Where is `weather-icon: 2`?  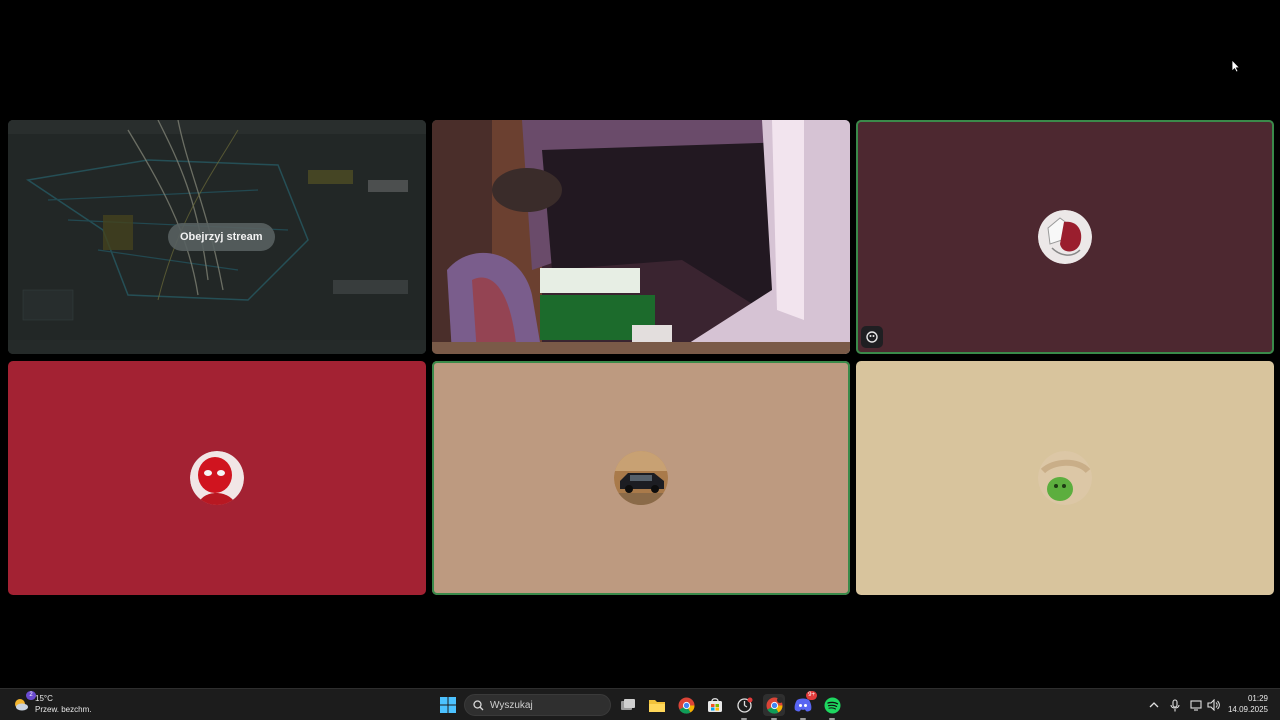
weather-icon: 2 is located at coordinates (24, 702).